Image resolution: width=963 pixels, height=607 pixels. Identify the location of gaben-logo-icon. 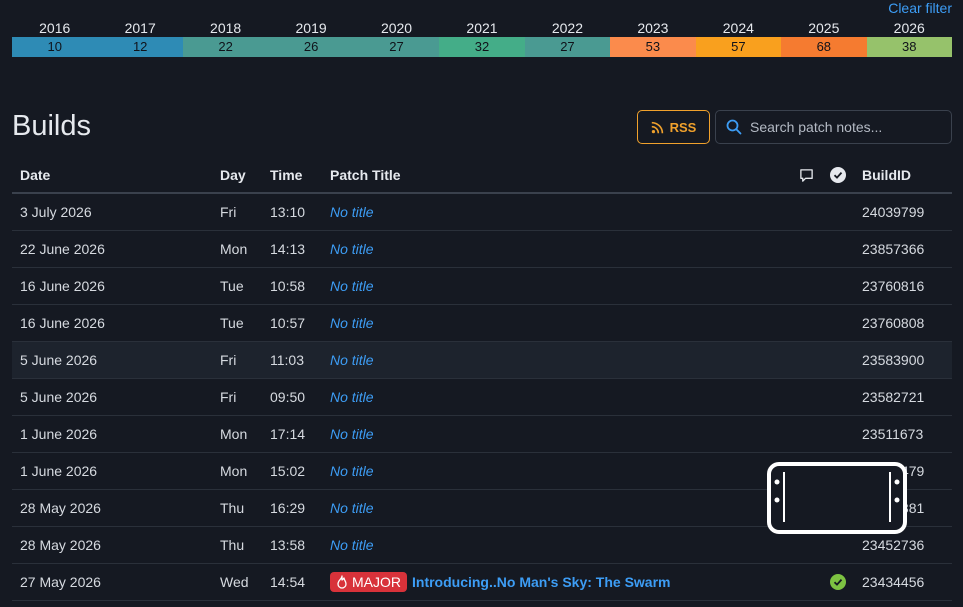
(837, 498).